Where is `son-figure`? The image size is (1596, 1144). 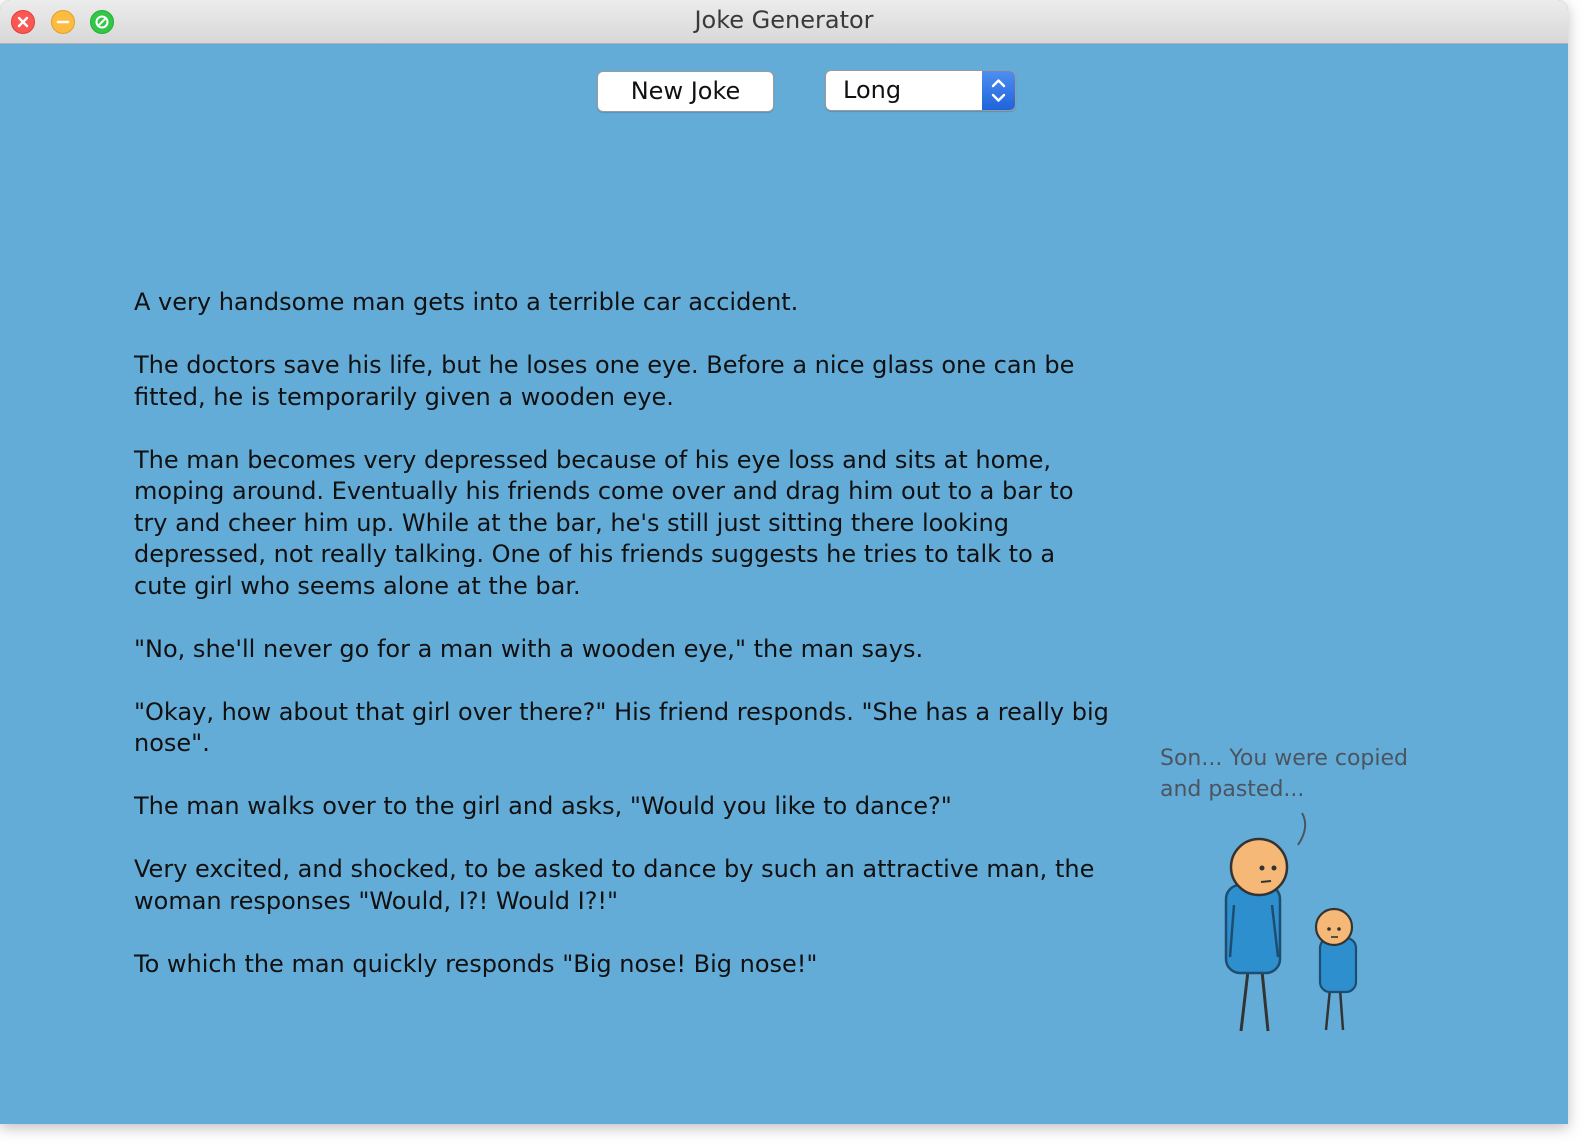
son-figure is located at coordinates (1336, 969).